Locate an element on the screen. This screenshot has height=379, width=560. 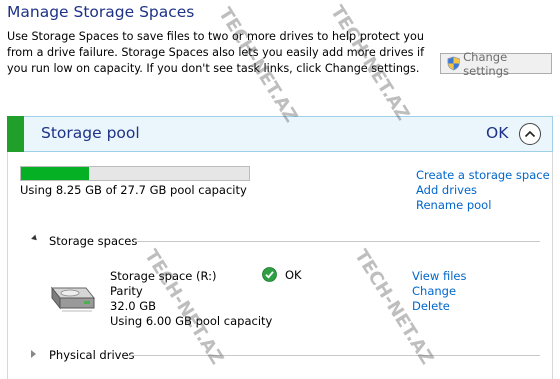
collapse-button is located at coordinates (530, 134).